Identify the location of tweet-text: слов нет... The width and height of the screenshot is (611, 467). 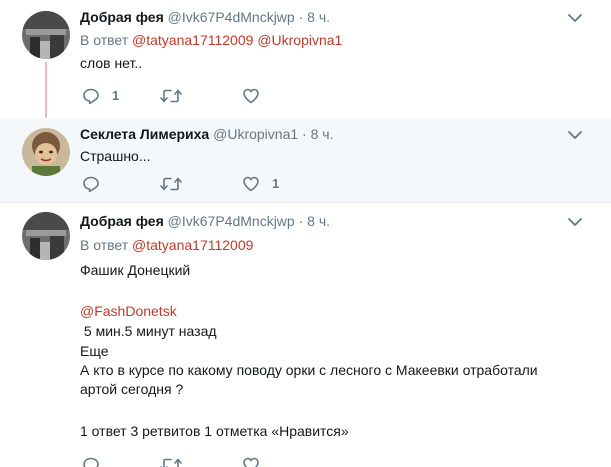
(111, 63).